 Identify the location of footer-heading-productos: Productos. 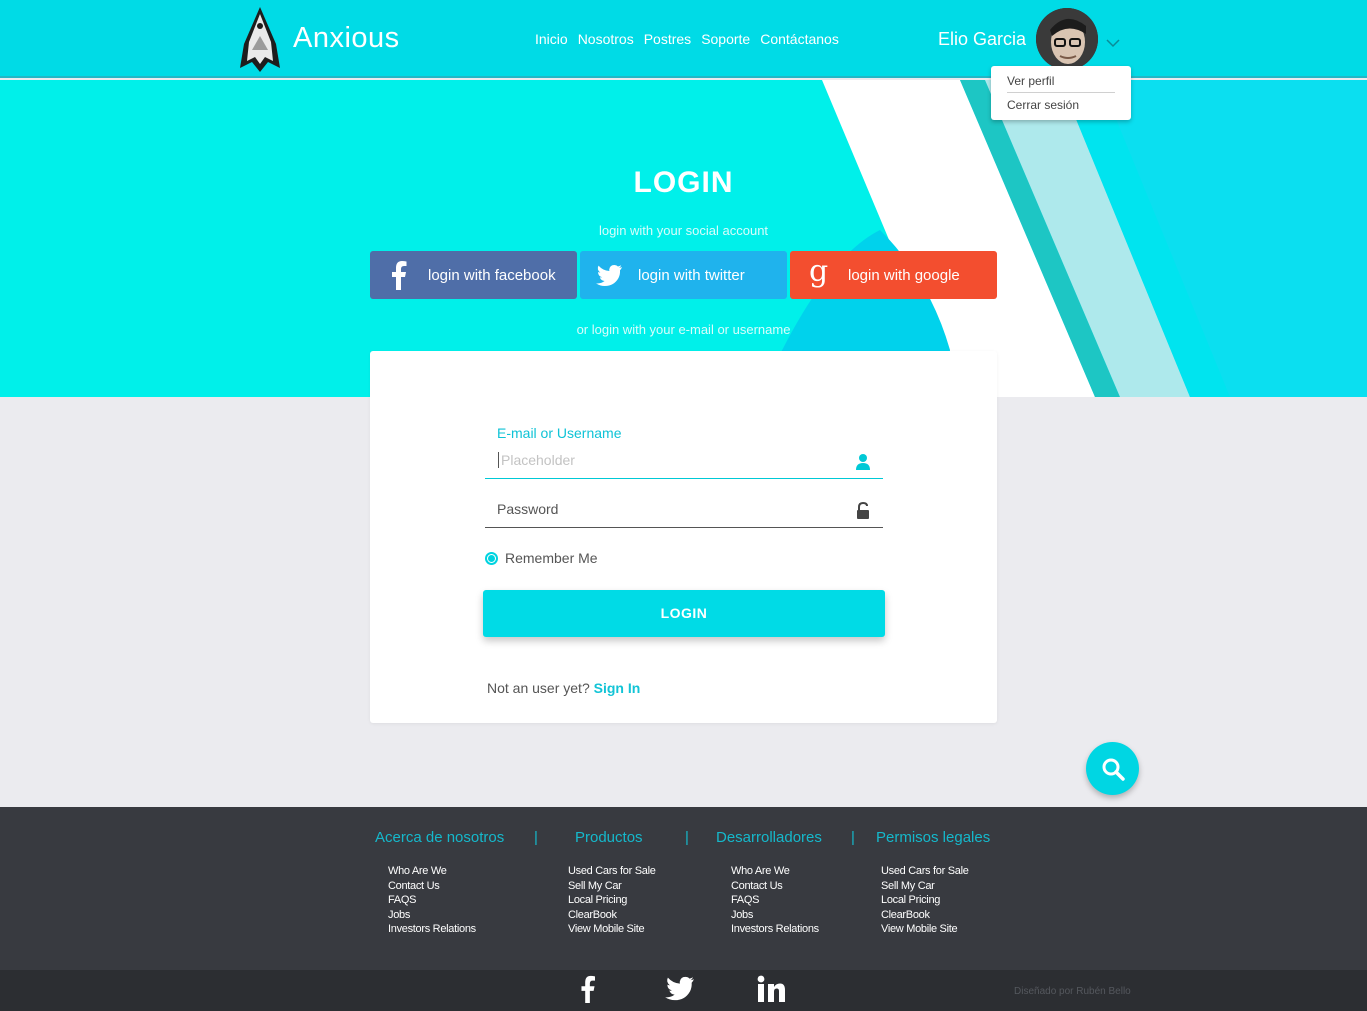
(609, 837).